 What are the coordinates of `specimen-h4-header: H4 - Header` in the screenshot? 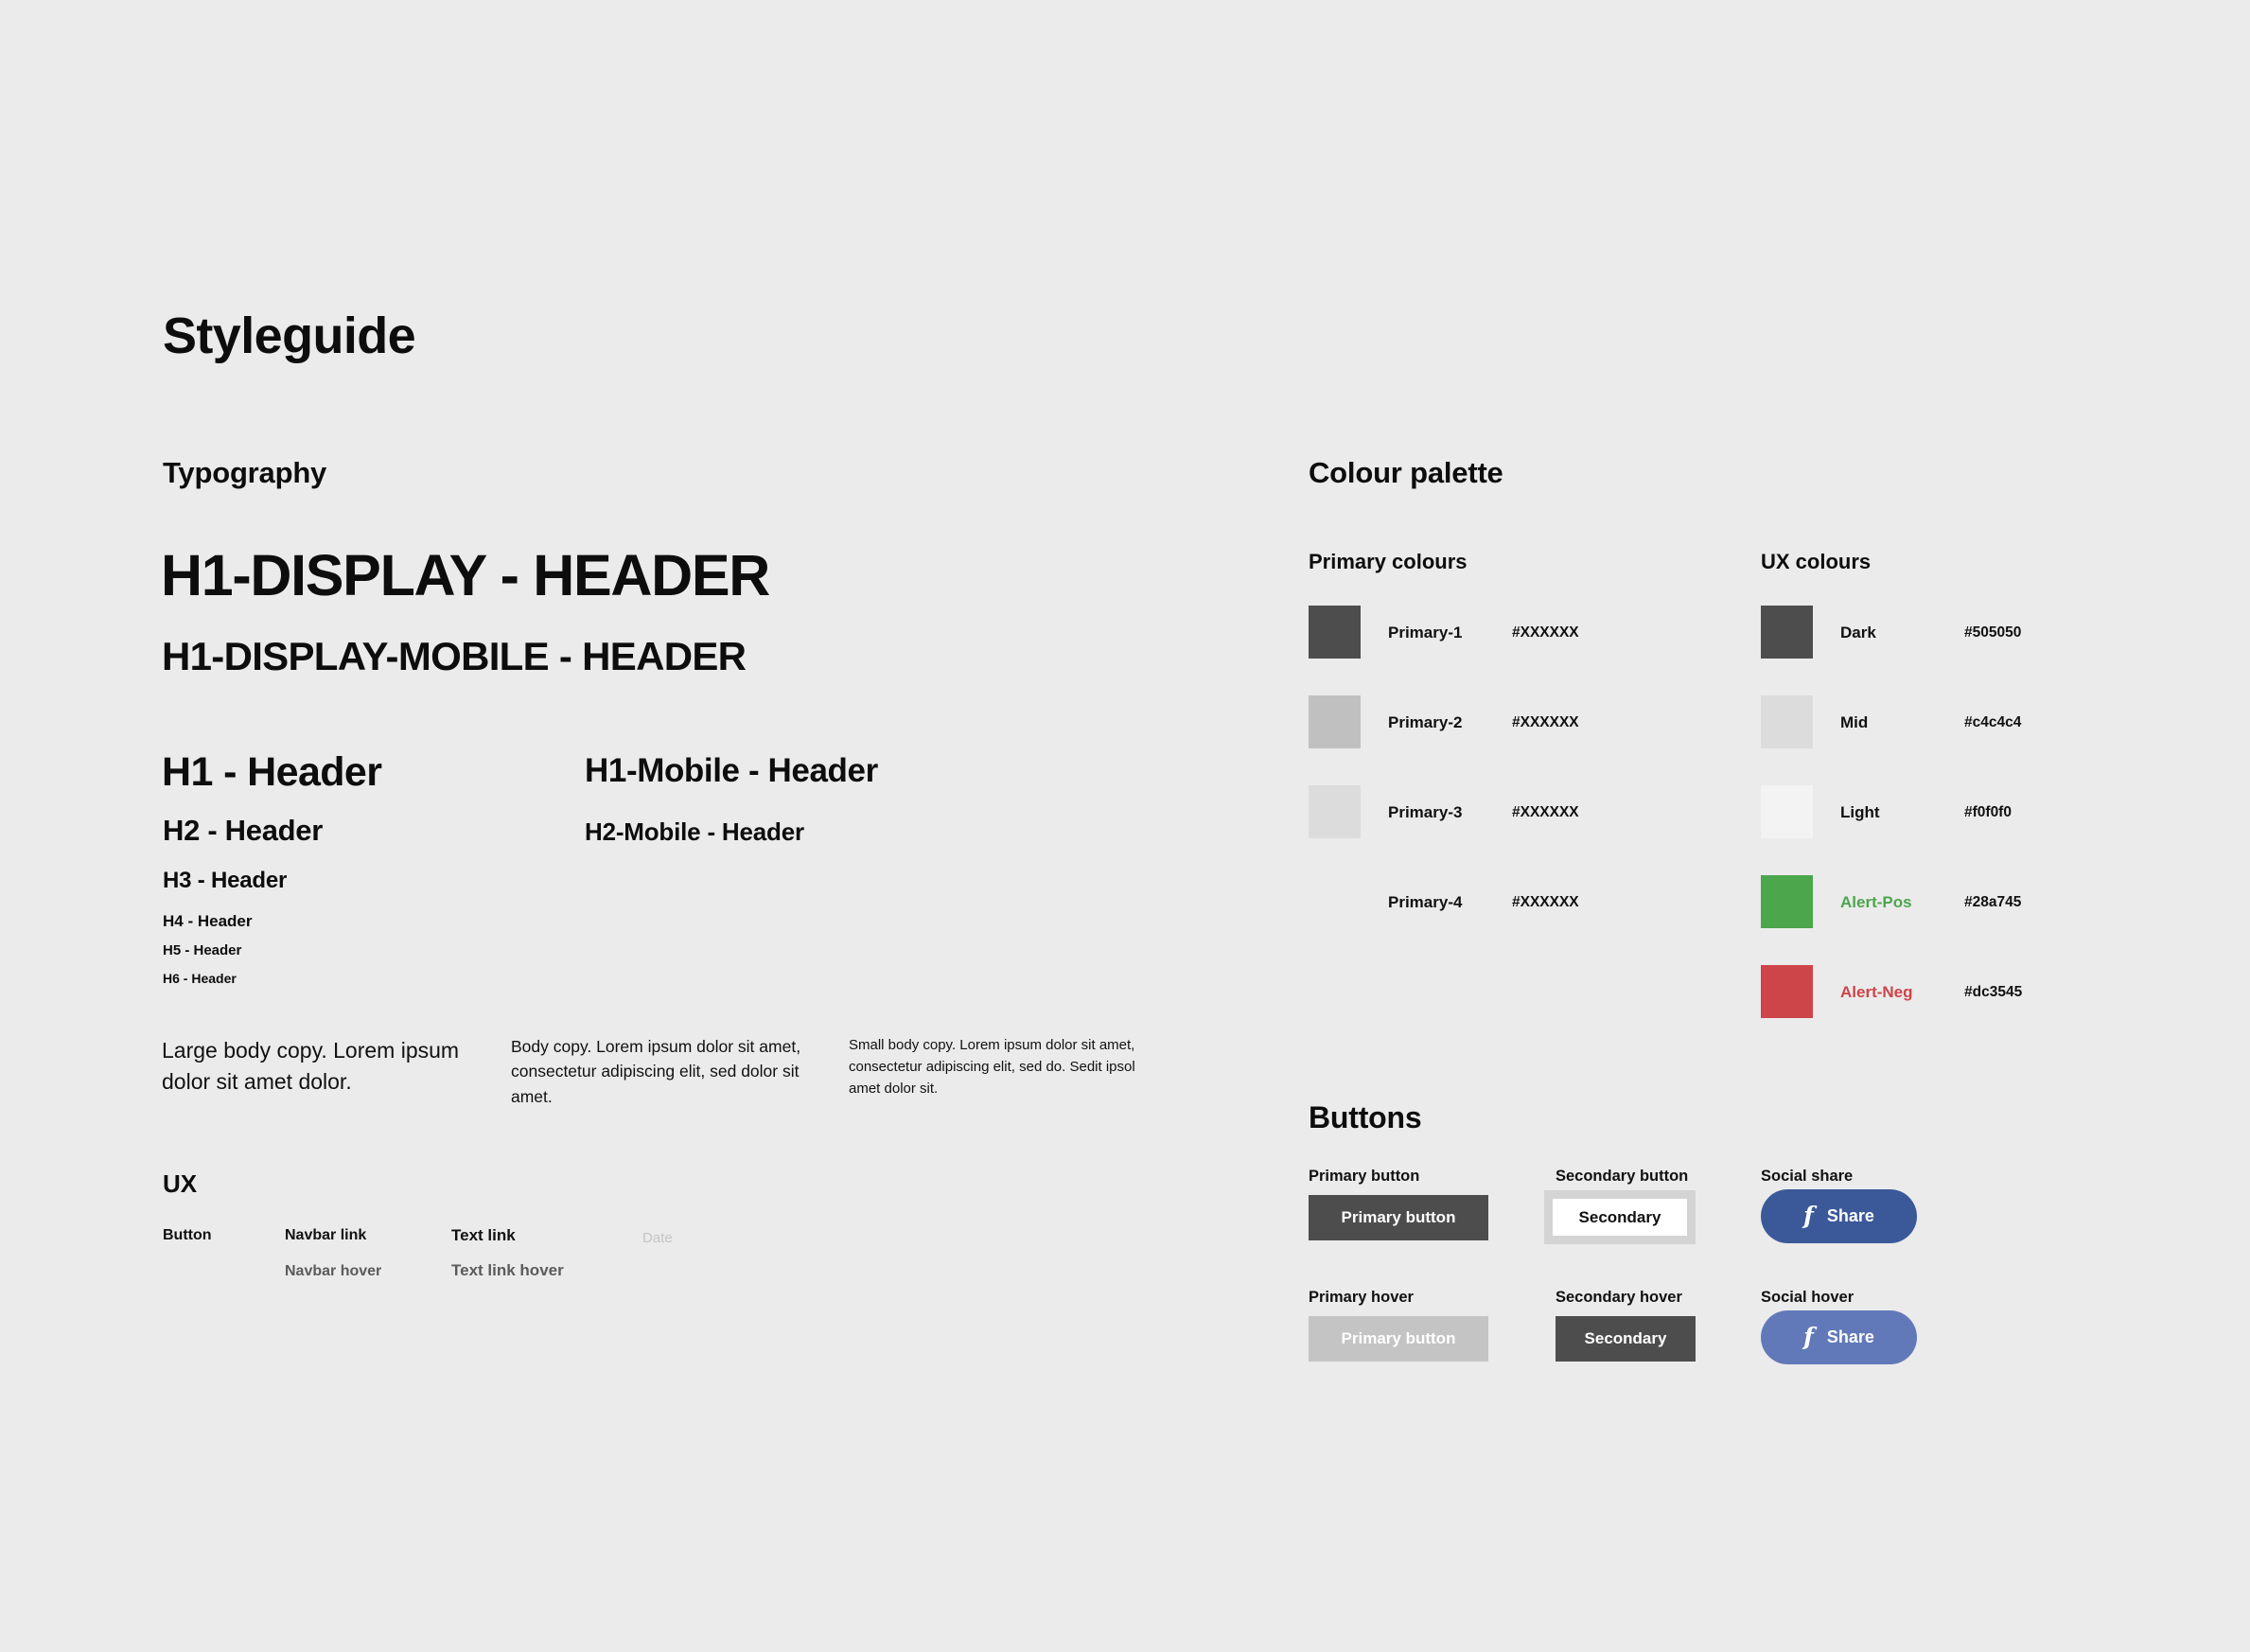 It's located at (208, 921).